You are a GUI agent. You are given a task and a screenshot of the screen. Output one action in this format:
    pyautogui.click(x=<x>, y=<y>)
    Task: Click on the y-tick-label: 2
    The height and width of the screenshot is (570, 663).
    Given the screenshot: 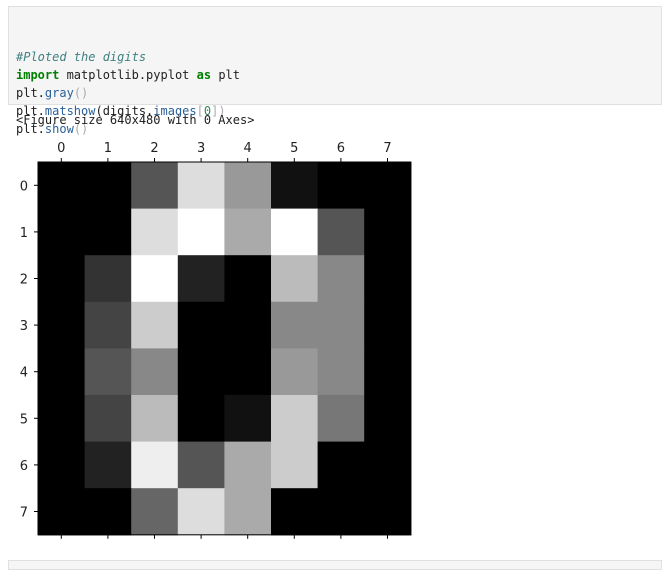 What is the action you would take?
    pyautogui.click(x=24, y=280)
    